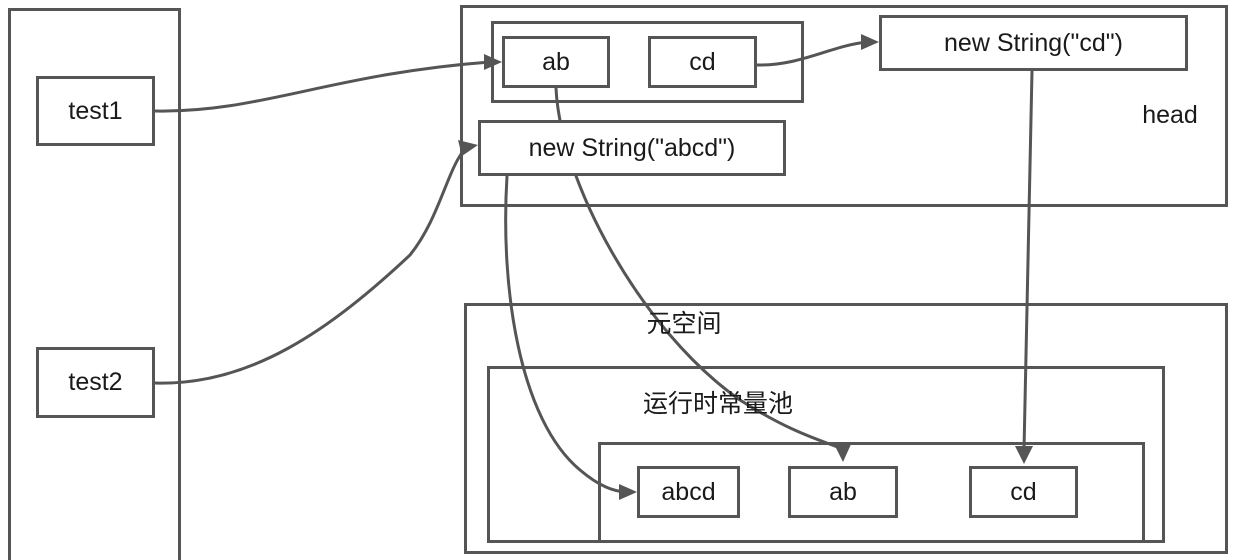  I want to click on edge-new-string-cd-to-pool-cd, so click(1024, 266).